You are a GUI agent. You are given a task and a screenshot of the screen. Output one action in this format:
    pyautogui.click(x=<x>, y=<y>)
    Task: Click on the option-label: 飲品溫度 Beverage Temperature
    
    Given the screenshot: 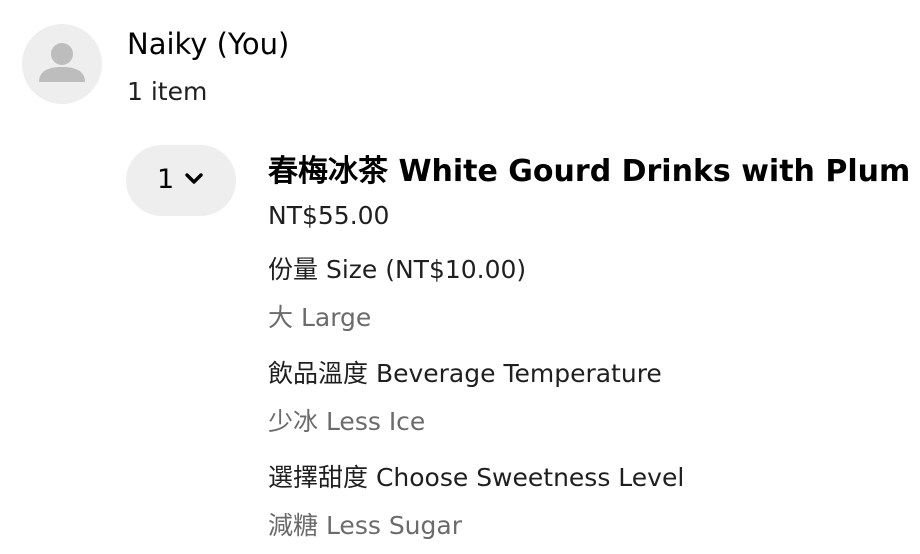 What is the action you would take?
    pyautogui.click(x=465, y=373)
    